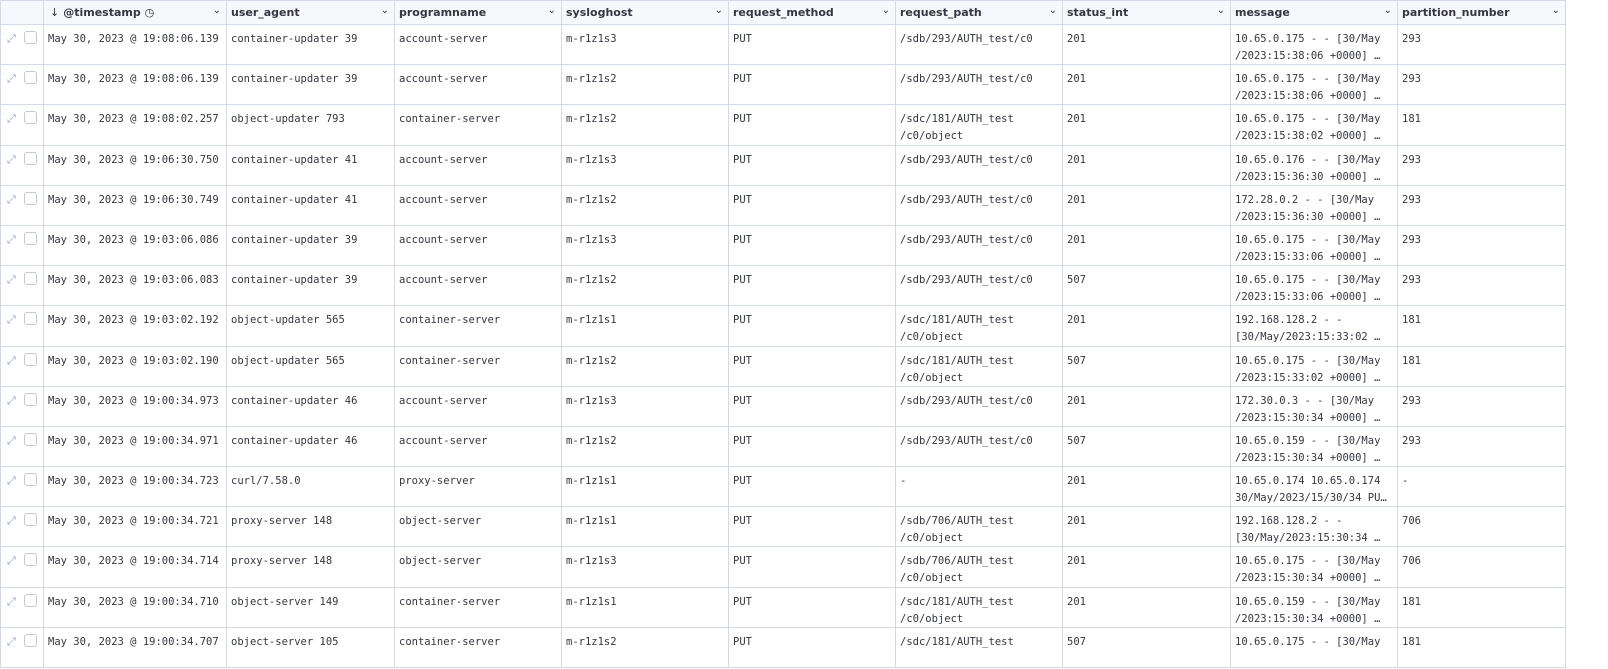 The width and height of the screenshot is (1608, 669). I want to click on cell-text: May 30, 2023 @ 19:00:34.710, so click(133, 601).